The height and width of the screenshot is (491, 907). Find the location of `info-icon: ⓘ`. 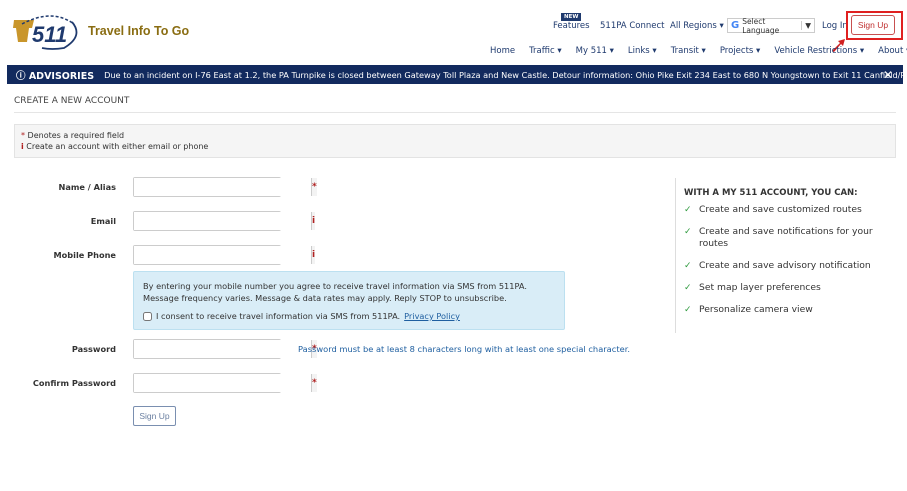

info-icon: ⓘ is located at coordinates (21, 76).